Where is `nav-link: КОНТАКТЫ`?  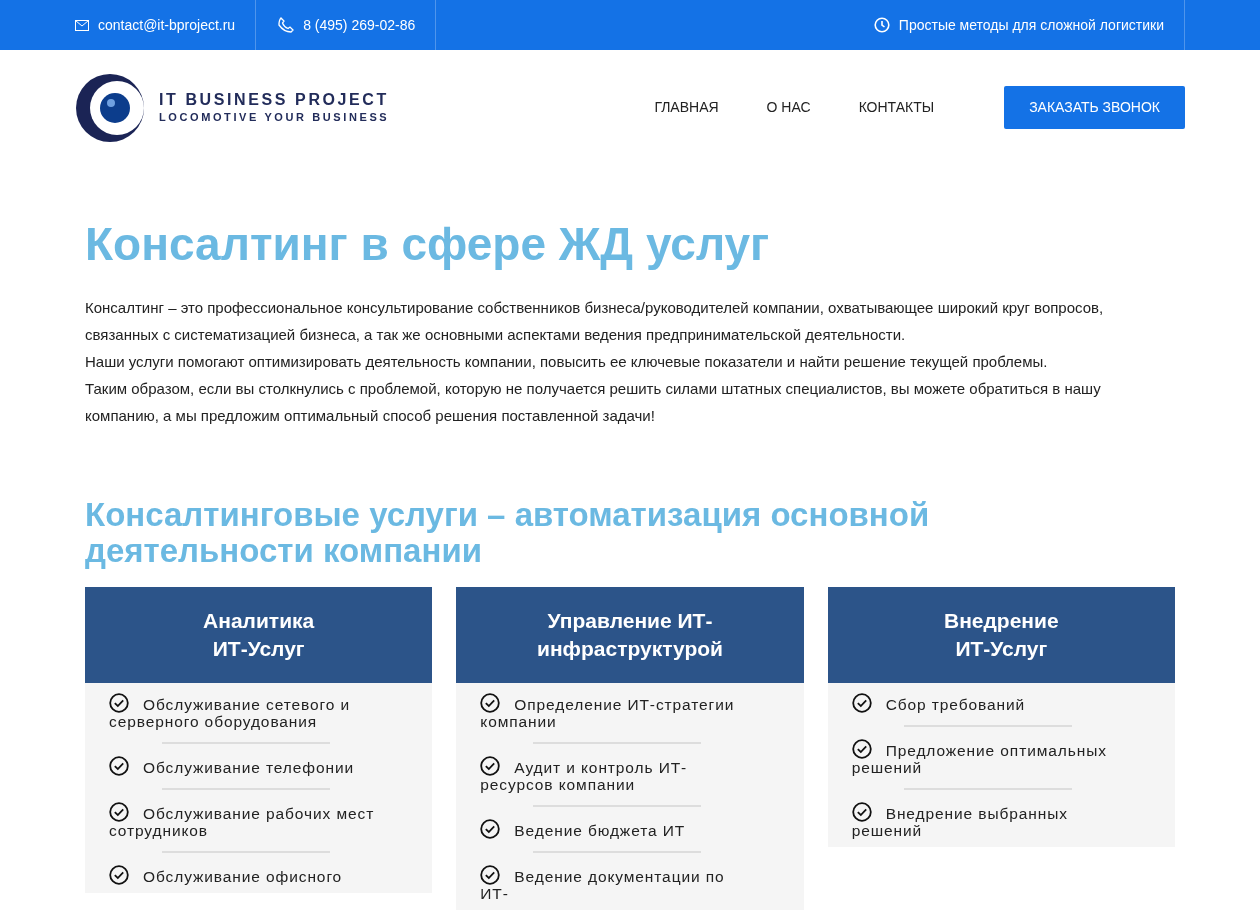
nav-link: КОНТАКТЫ is located at coordinates (896, 107).